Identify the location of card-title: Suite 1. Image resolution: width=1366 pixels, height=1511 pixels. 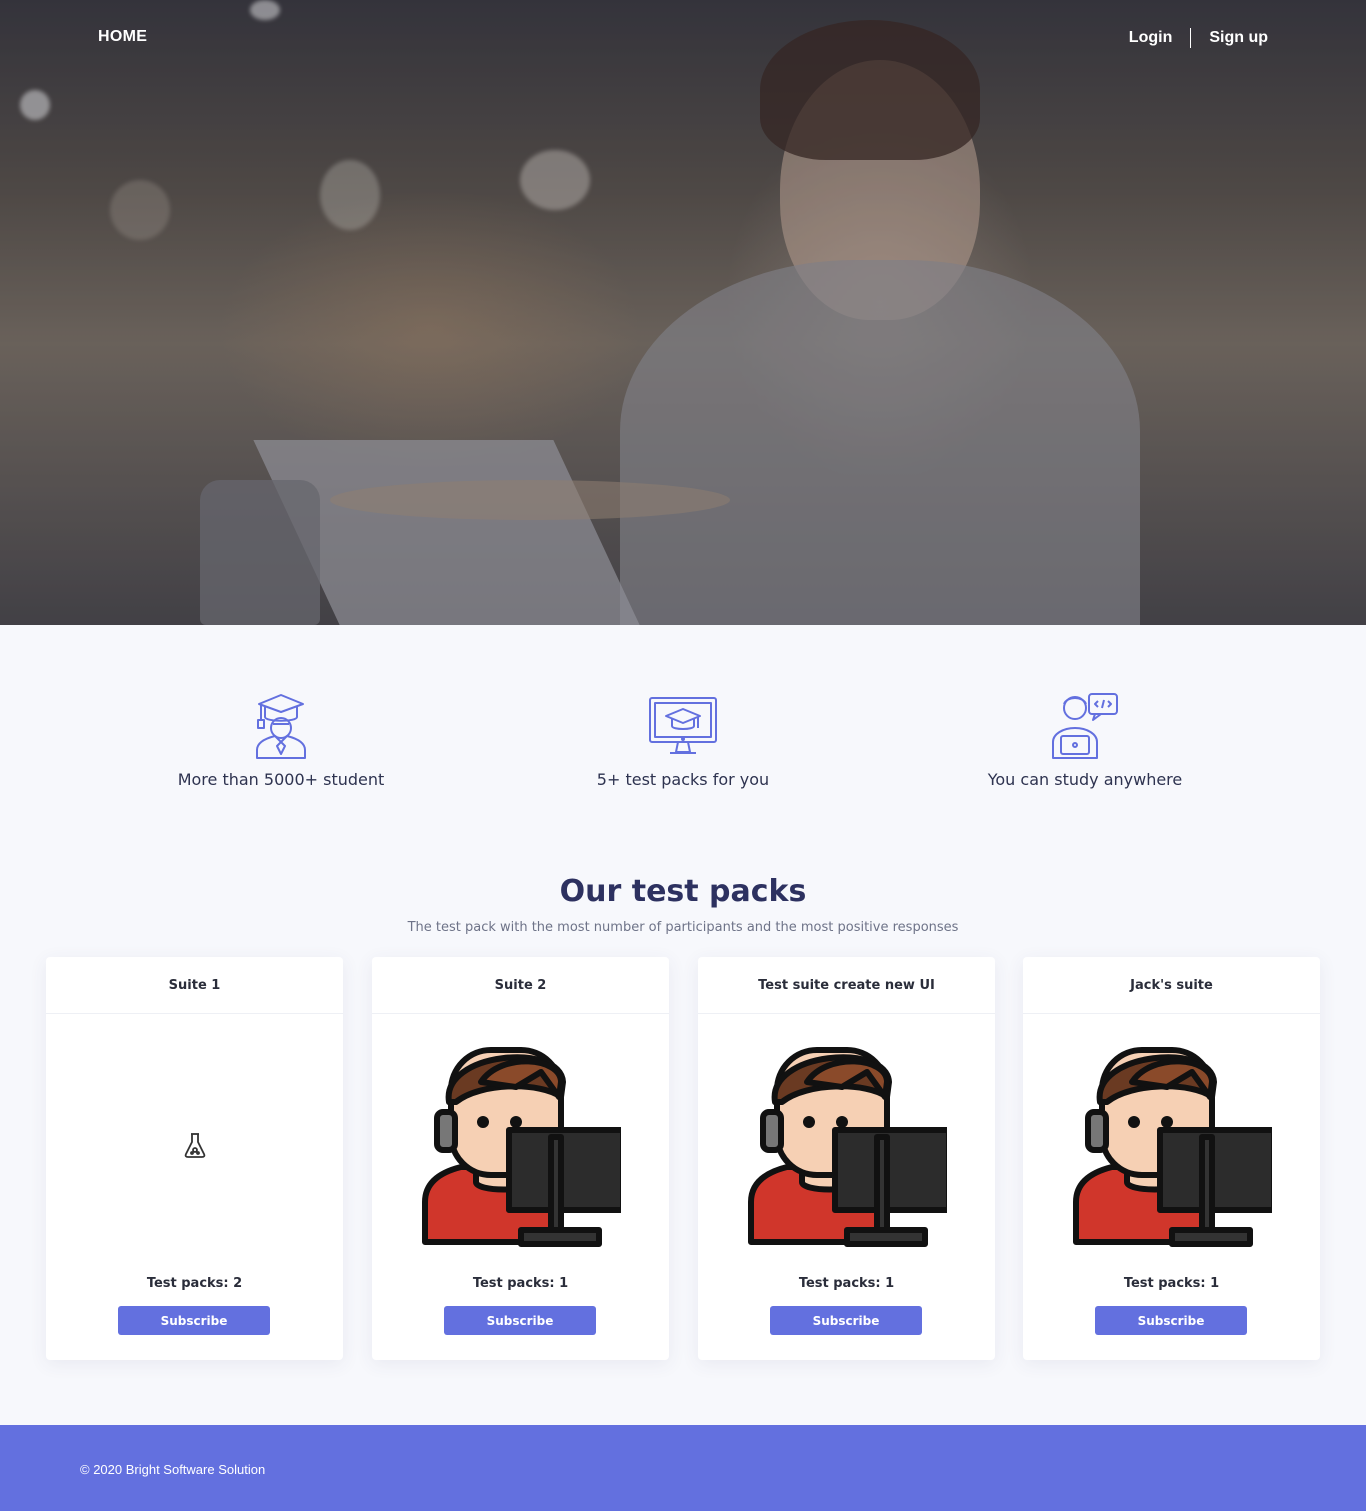
(194, 985).